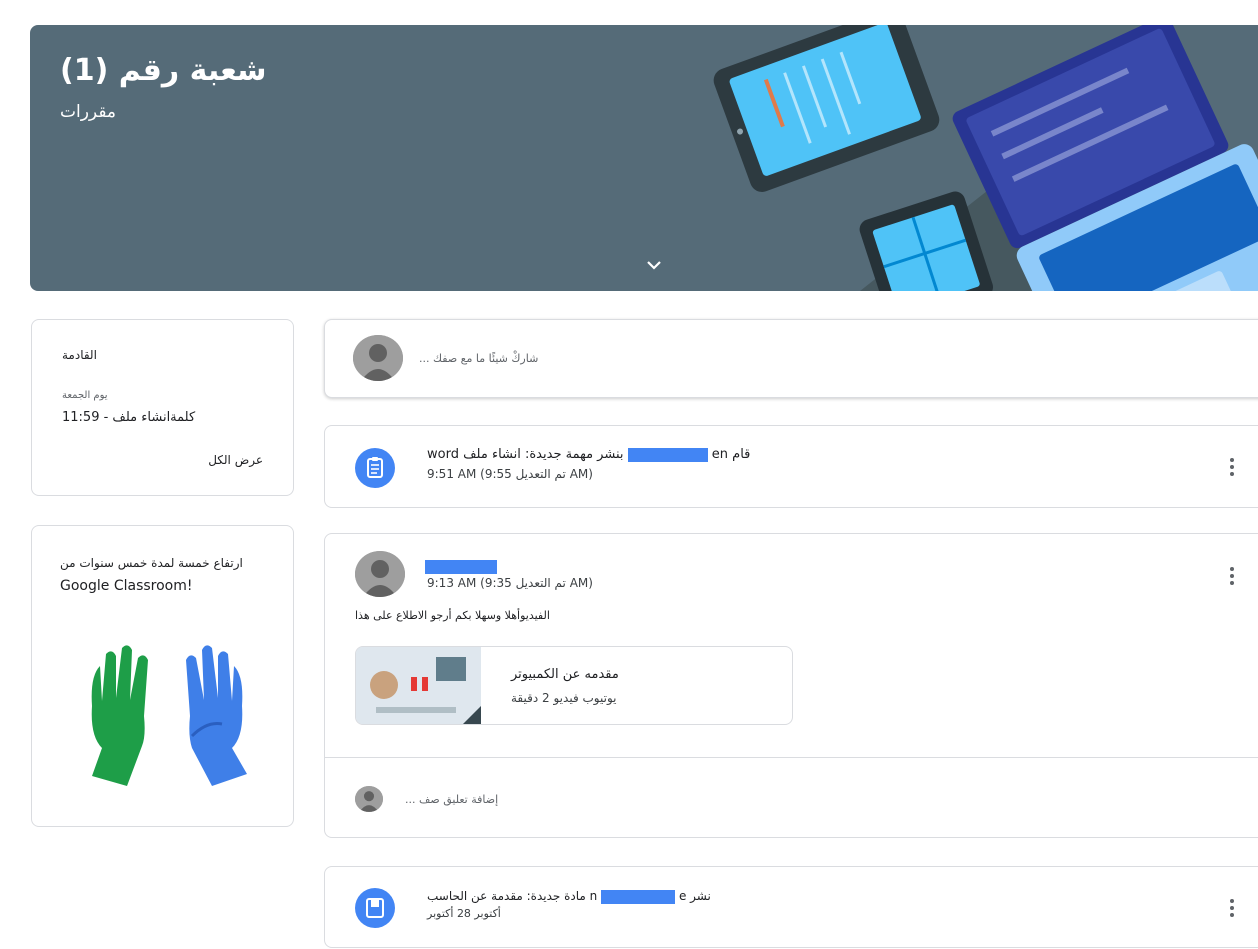 Image resolution: width=1258 pixels, height=949 pixels. What do you see at coordinates (85, 395) in the screenshot?
I see `upcoming-day: يوم الجمعة` at bounding box center [85, 395].